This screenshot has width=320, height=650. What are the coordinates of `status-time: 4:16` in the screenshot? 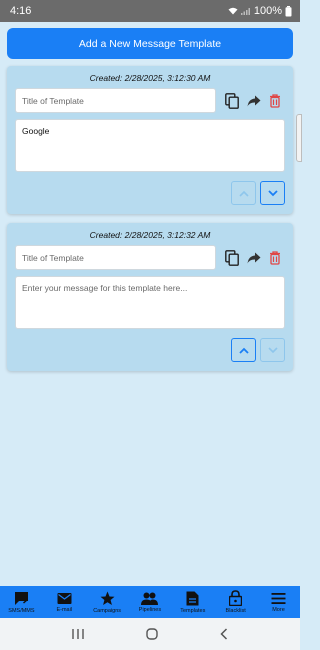 It's located at (21, 11).